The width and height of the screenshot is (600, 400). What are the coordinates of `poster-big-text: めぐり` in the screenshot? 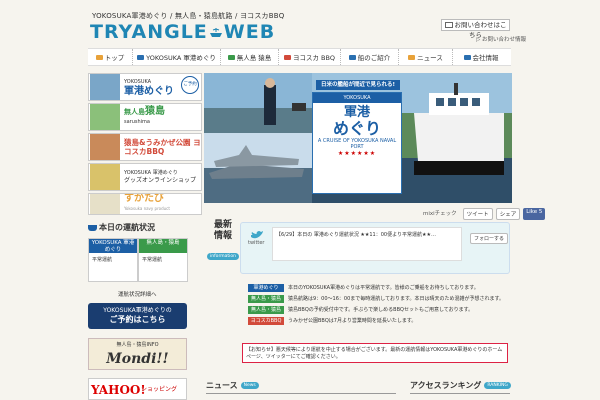 It's located at (356, 128).